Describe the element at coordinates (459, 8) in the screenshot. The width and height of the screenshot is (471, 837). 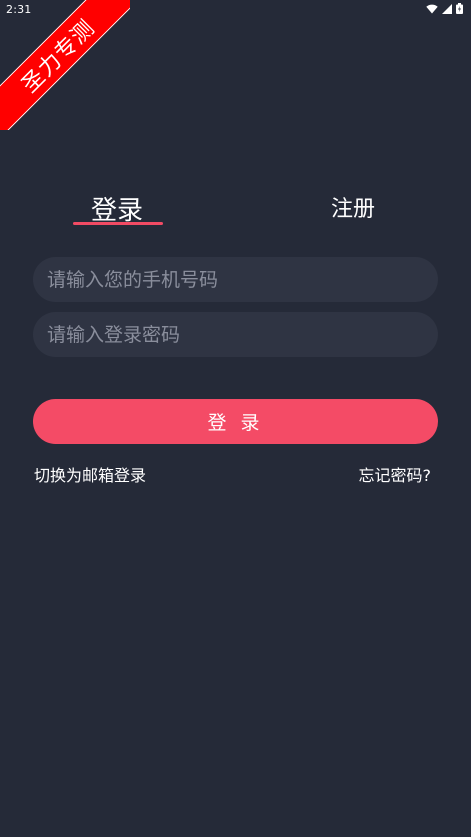
I see `battery-icon` at that location.